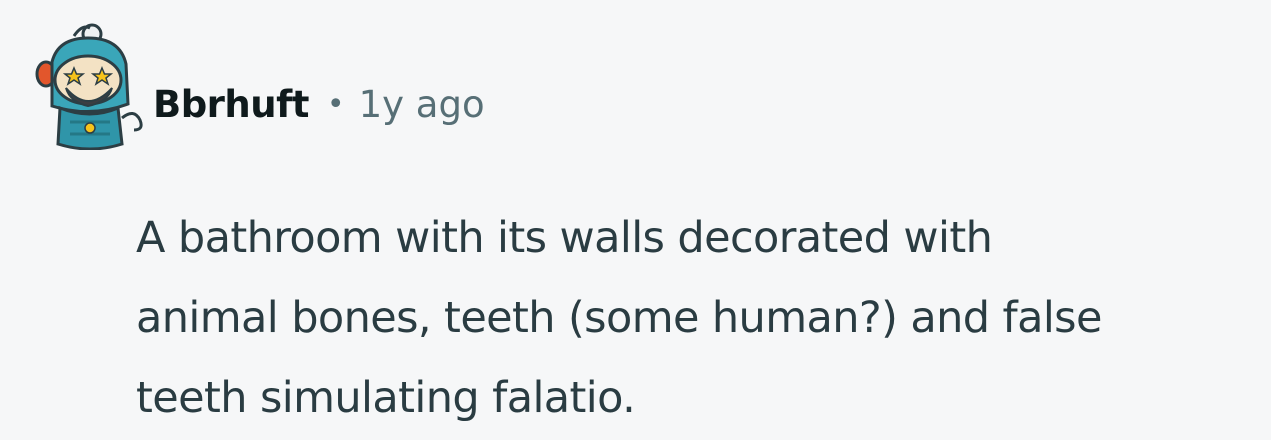 This screenshot has width=1271, height=440. What do you see at coordinates (386, 398) in the screenshot?
I see `comment-text-line: teeth simulating falatio.` at bounding box center [386, 398].